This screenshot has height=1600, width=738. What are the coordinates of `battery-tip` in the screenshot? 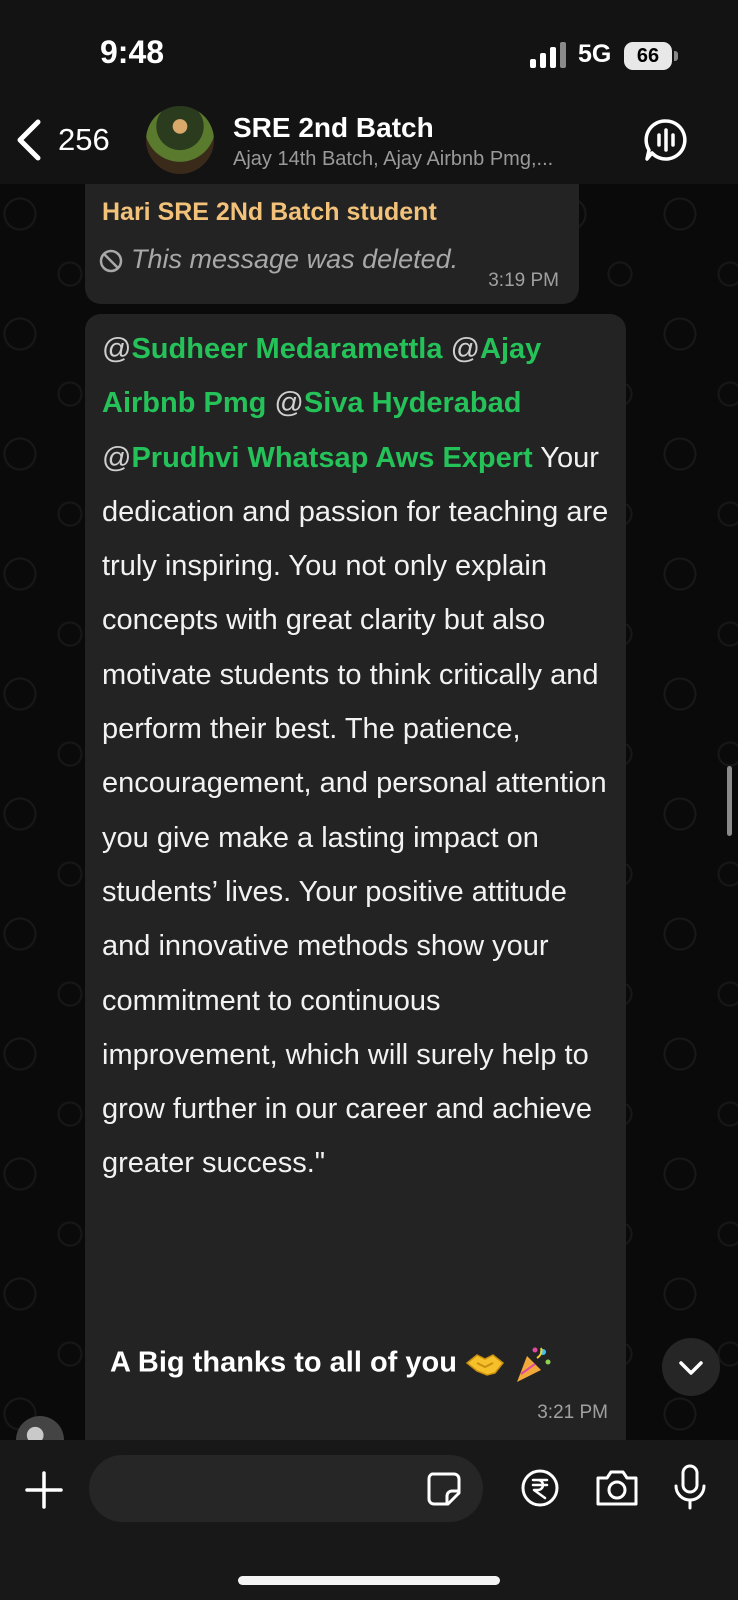 It's located at (676, 56).